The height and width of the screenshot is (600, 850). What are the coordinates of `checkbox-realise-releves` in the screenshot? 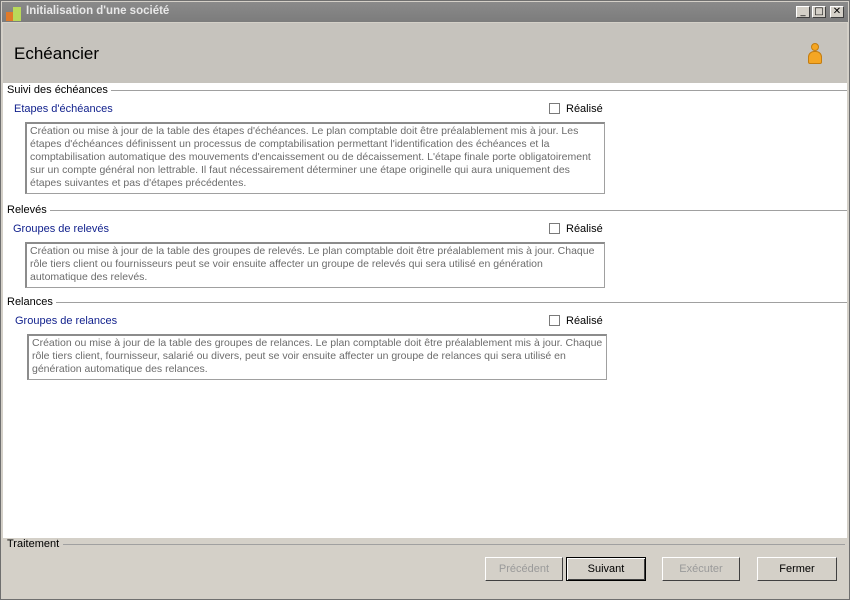 It's located at (554, 228).